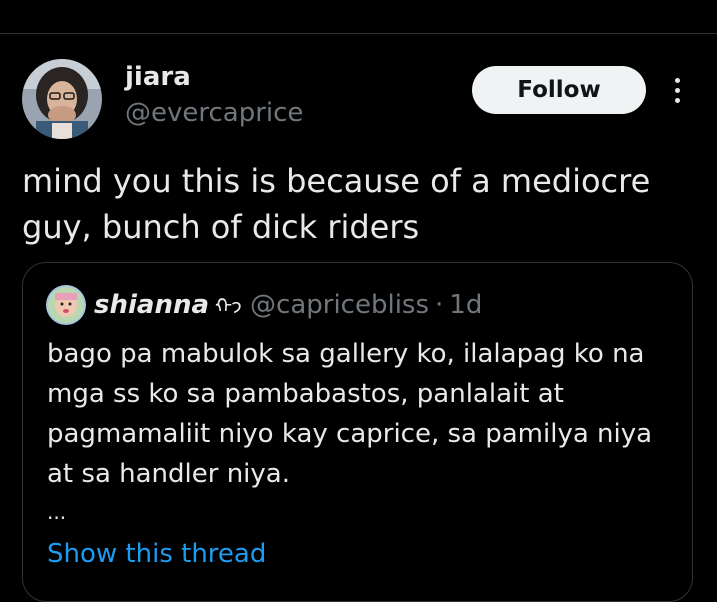 This screenshot has width=717, height=602. I want to click on author-avatar-image, so click(62, 99).